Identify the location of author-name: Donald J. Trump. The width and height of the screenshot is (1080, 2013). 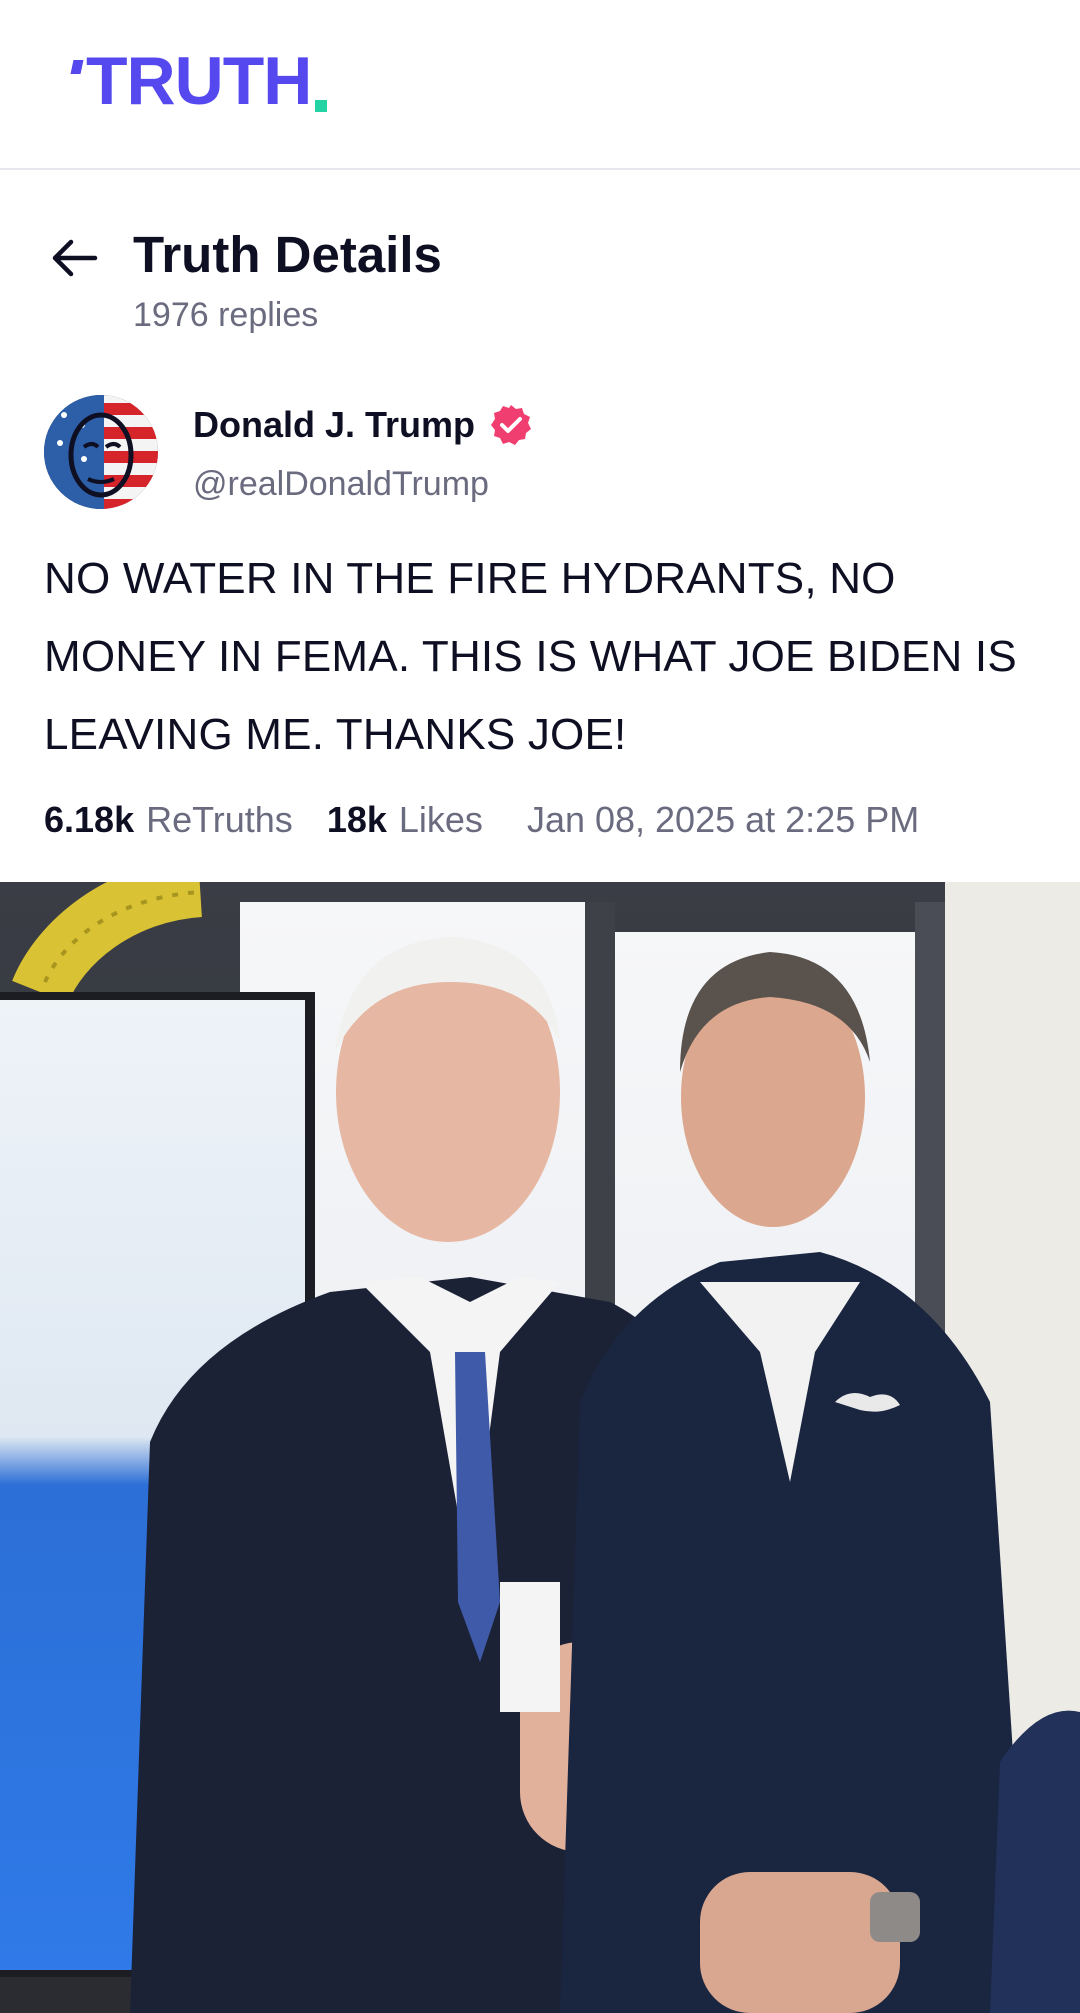
(334, 425).